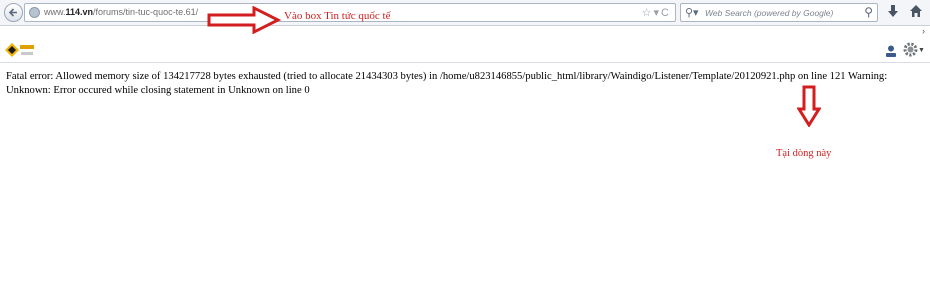 This screenshot has height=300, width=930. I want to click on user-icon, so click(891, 51).